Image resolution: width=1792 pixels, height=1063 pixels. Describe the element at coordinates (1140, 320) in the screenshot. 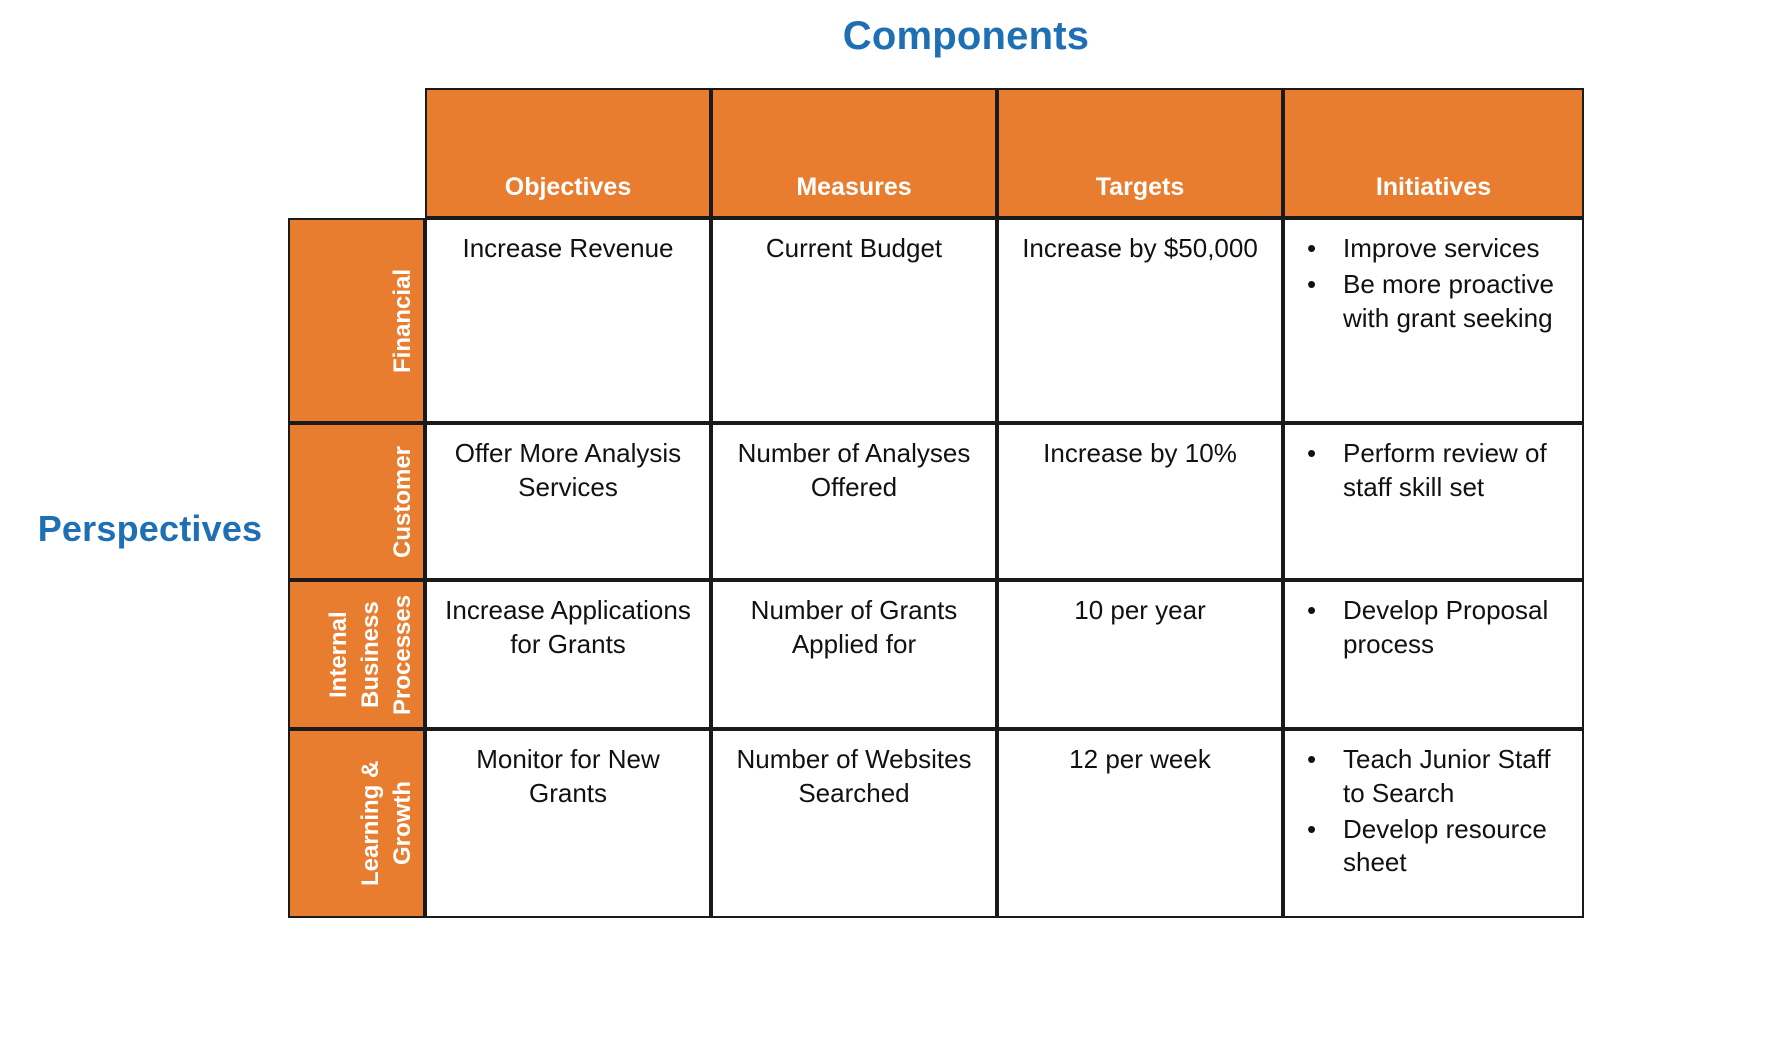

I see `cell-financial-targets: Increase by $50,000` at that location.